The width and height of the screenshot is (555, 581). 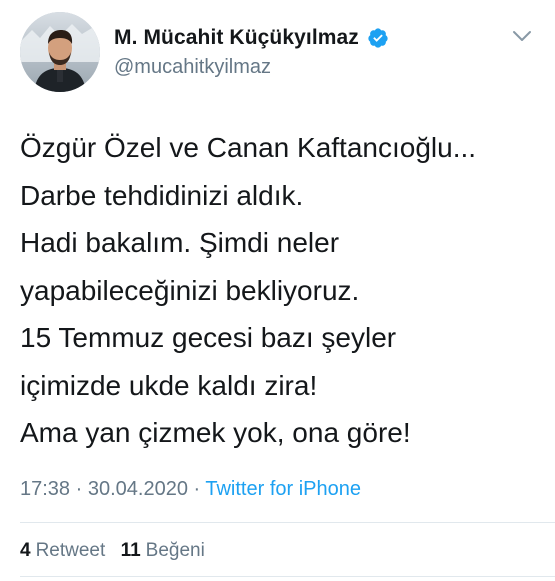 I want to click on retweets-stat: 4 Retweet, so click(x=62, y=551).